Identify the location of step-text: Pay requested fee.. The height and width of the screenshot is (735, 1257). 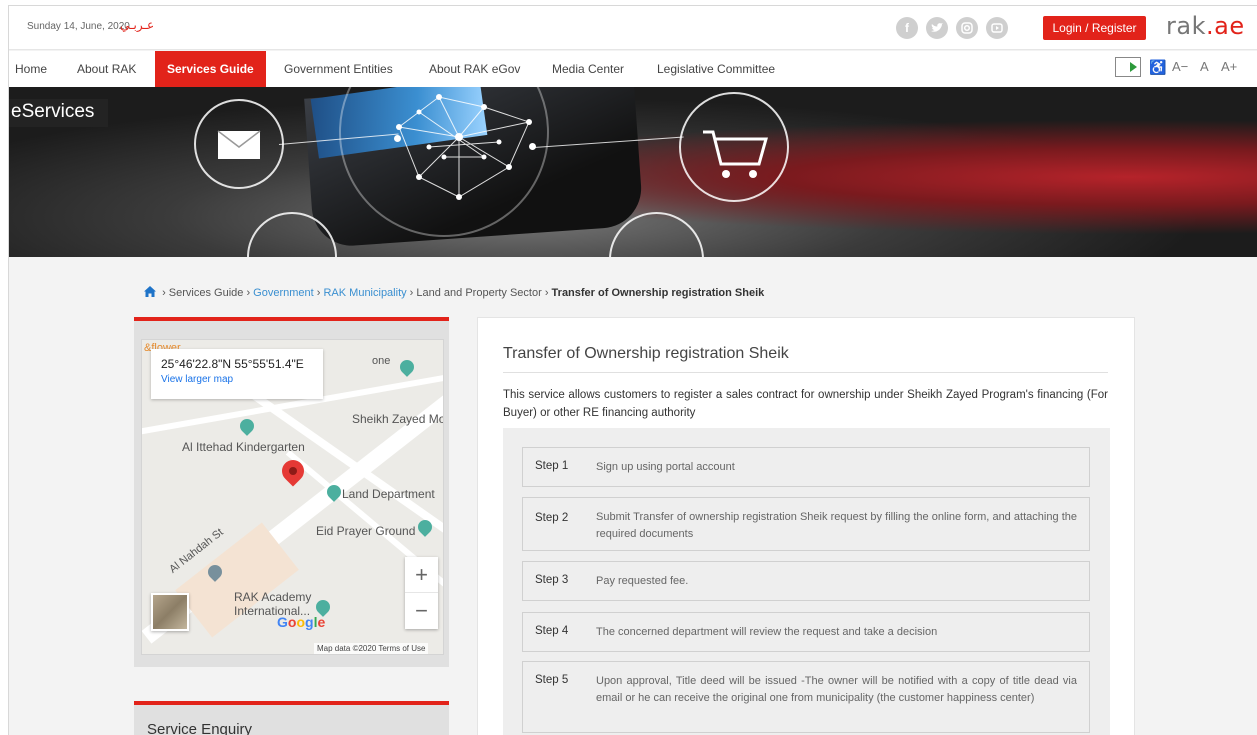
(642, 581).